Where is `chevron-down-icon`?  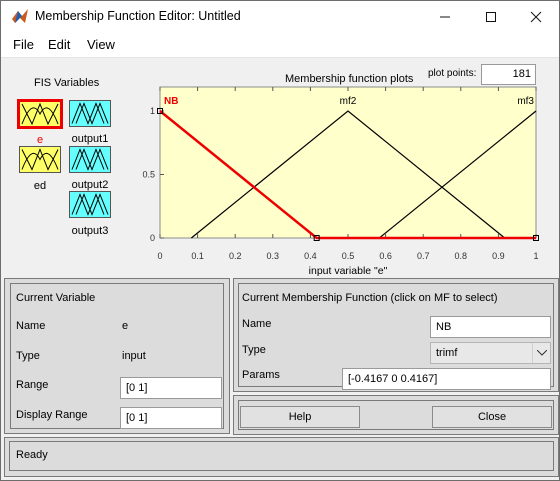 chevron-down-icon is located at coordinates (541, 353).